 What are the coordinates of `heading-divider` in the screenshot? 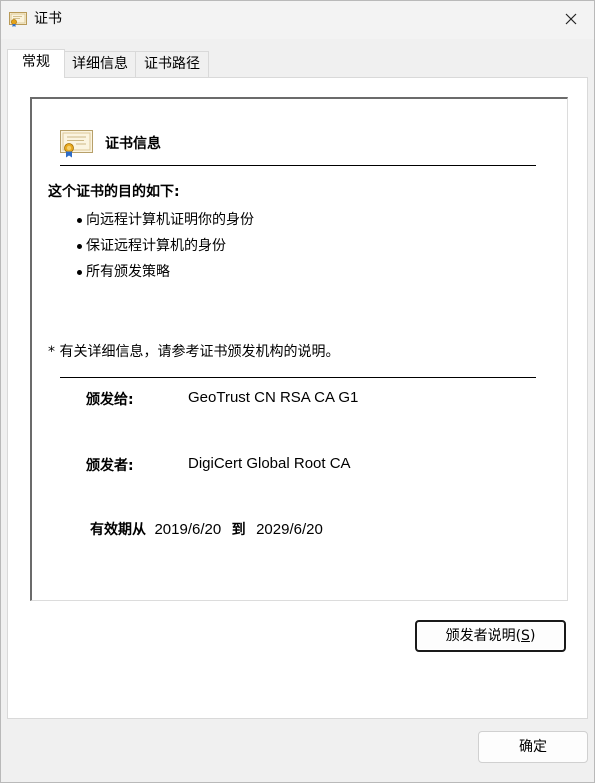 It's located at (298, 165).